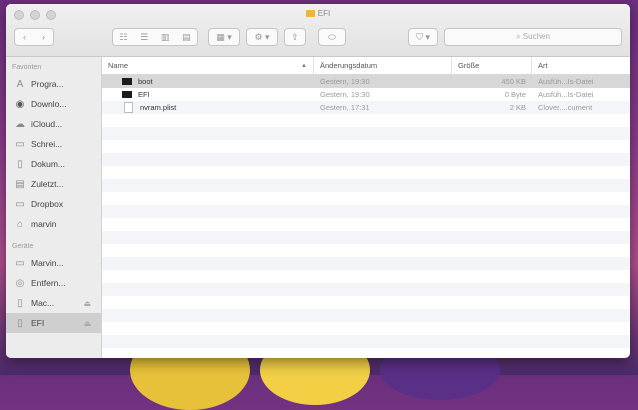  Describe the element at coordinates (123, 37) in the screenshot. I see `icon-view-button: ☷` at that location.